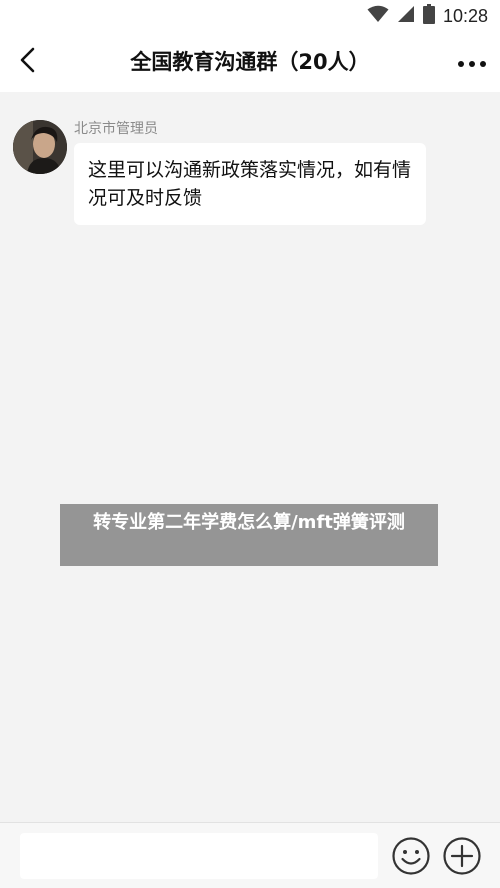 Image resolution: width=500 pixels, height=888 pixels. Describe the element at coordinates (40, 147) in the screenshot. I see `avatar` at that location.